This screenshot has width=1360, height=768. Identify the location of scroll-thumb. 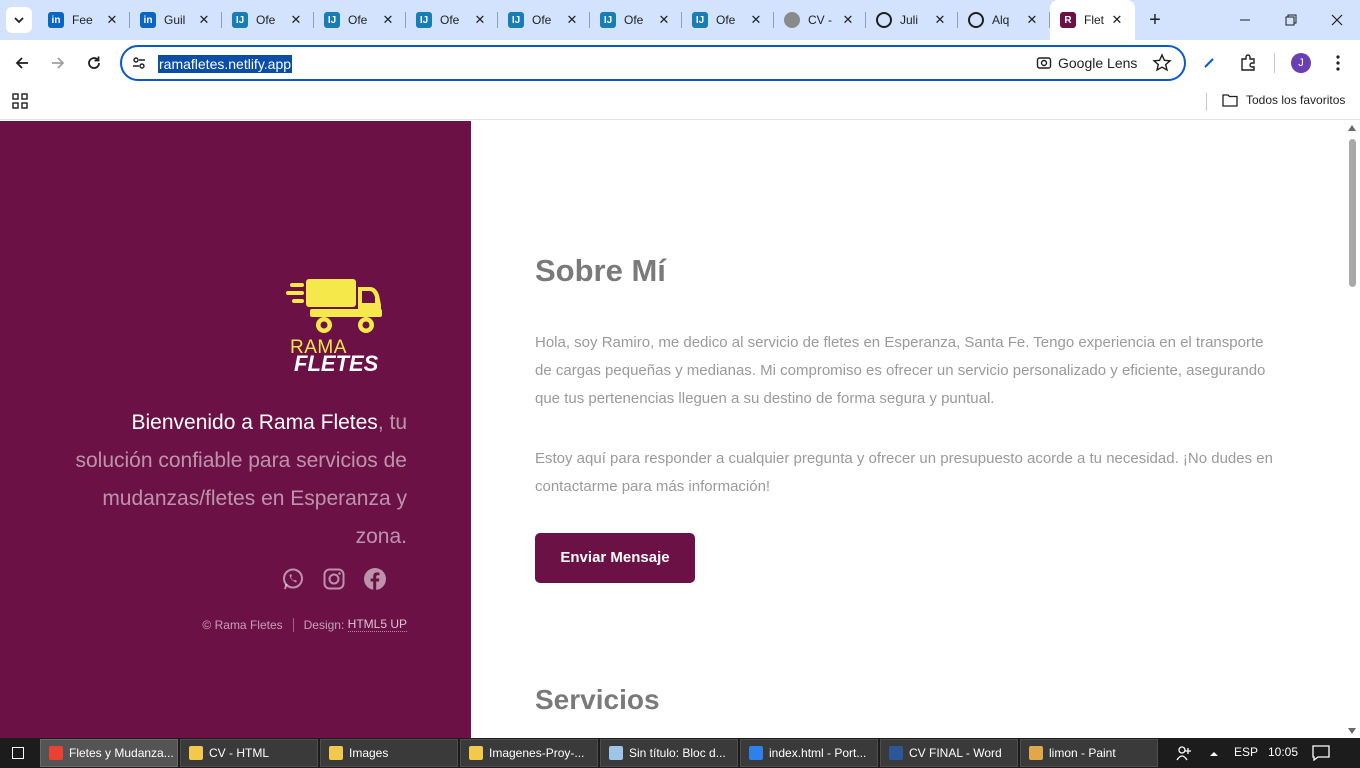
(1352, 213).